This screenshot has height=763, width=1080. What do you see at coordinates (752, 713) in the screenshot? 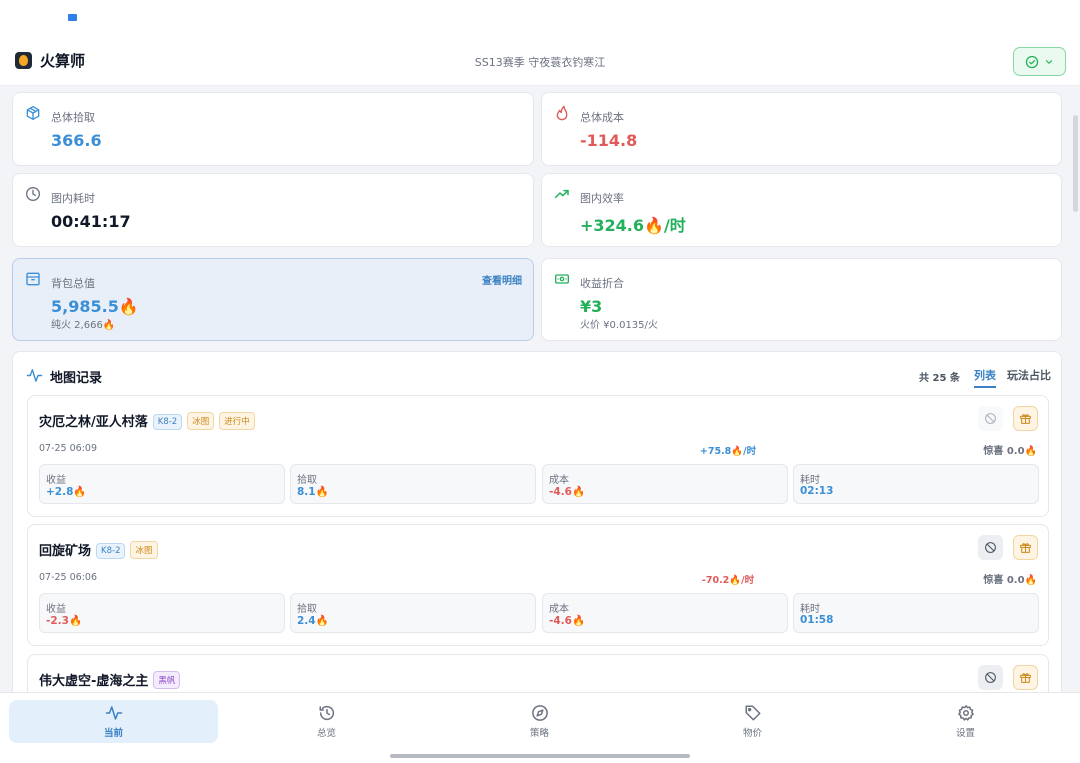
I see `tag-icon` at bounding box center [752, 713].